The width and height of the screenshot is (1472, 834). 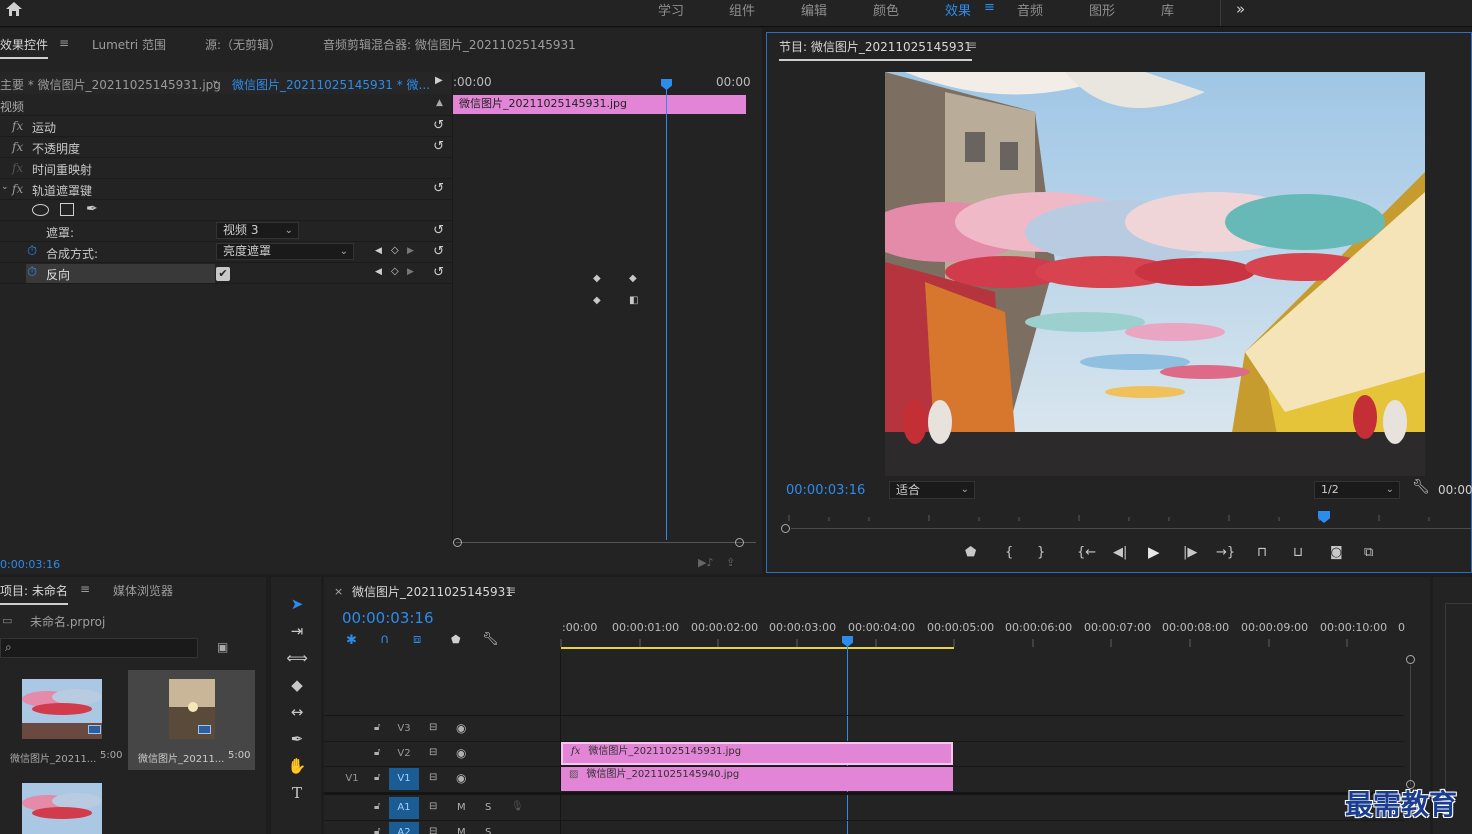 What do you see at coordinates (1410, 725) in the screenshot?
I see `timeline-vscroll` at bounding box center [1410, 725].